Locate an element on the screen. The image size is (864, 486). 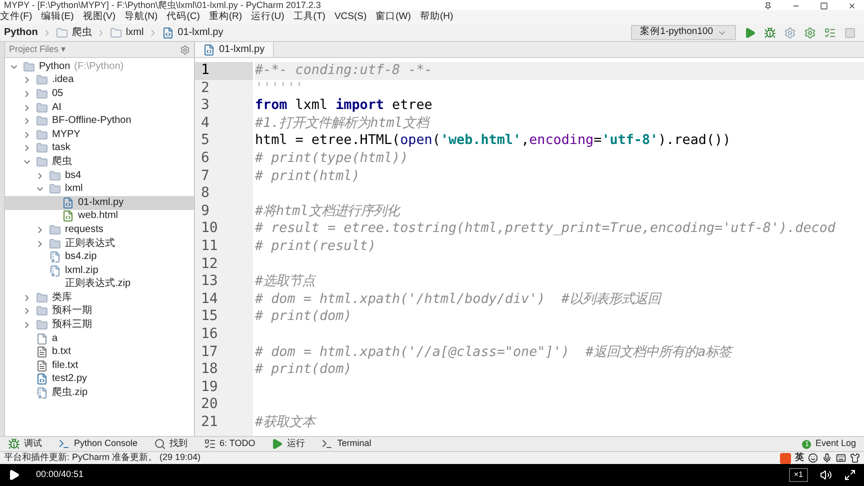
text-file-icon is located at coordinates (42, 366).